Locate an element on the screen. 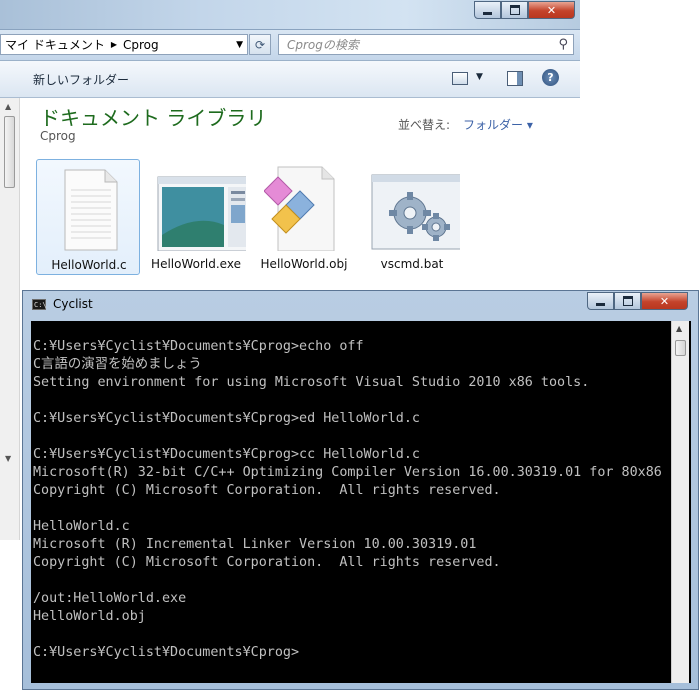 Image resolution: width=699 pixels, height=690 pixels. file-item-helloworld-c: HelloWorld.c is located at coordinates (88, 217).